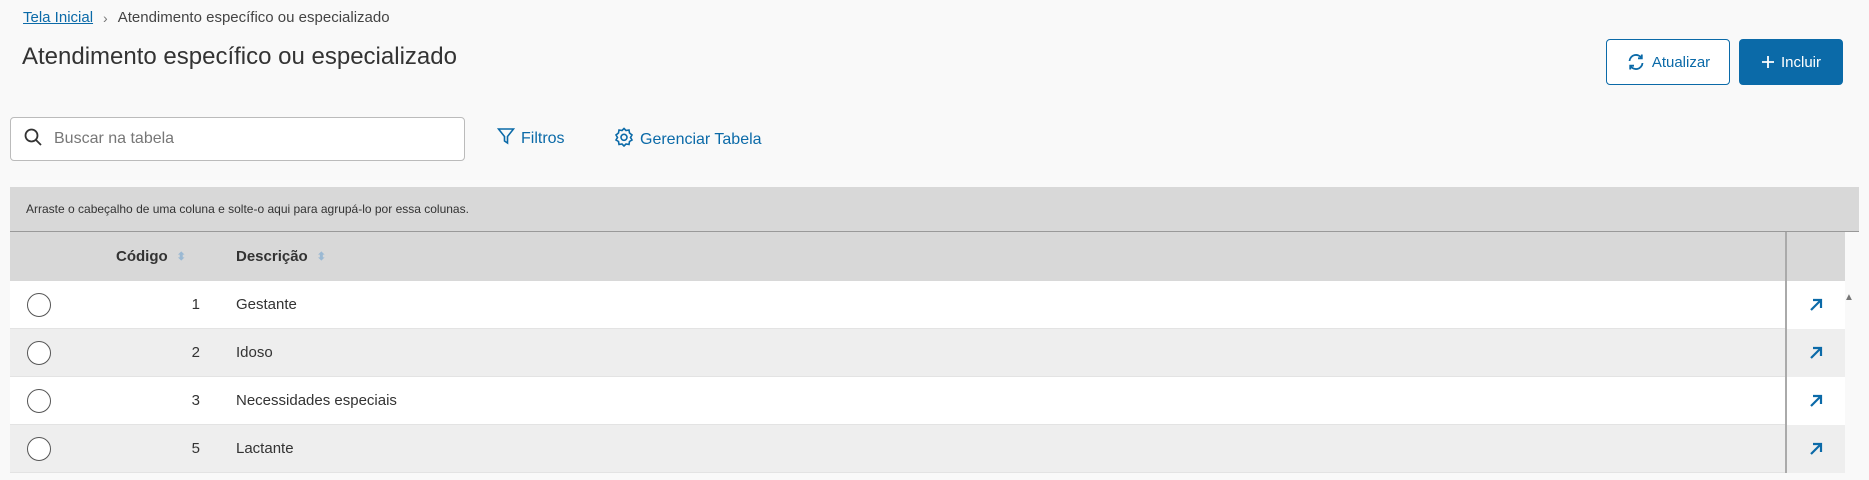 This screenshot has height=480, width=1869. What do you see at coordinates (927, 448) in the screenshot?
I see `table-row: 5 Lactante` at bounding box center [927, 448].